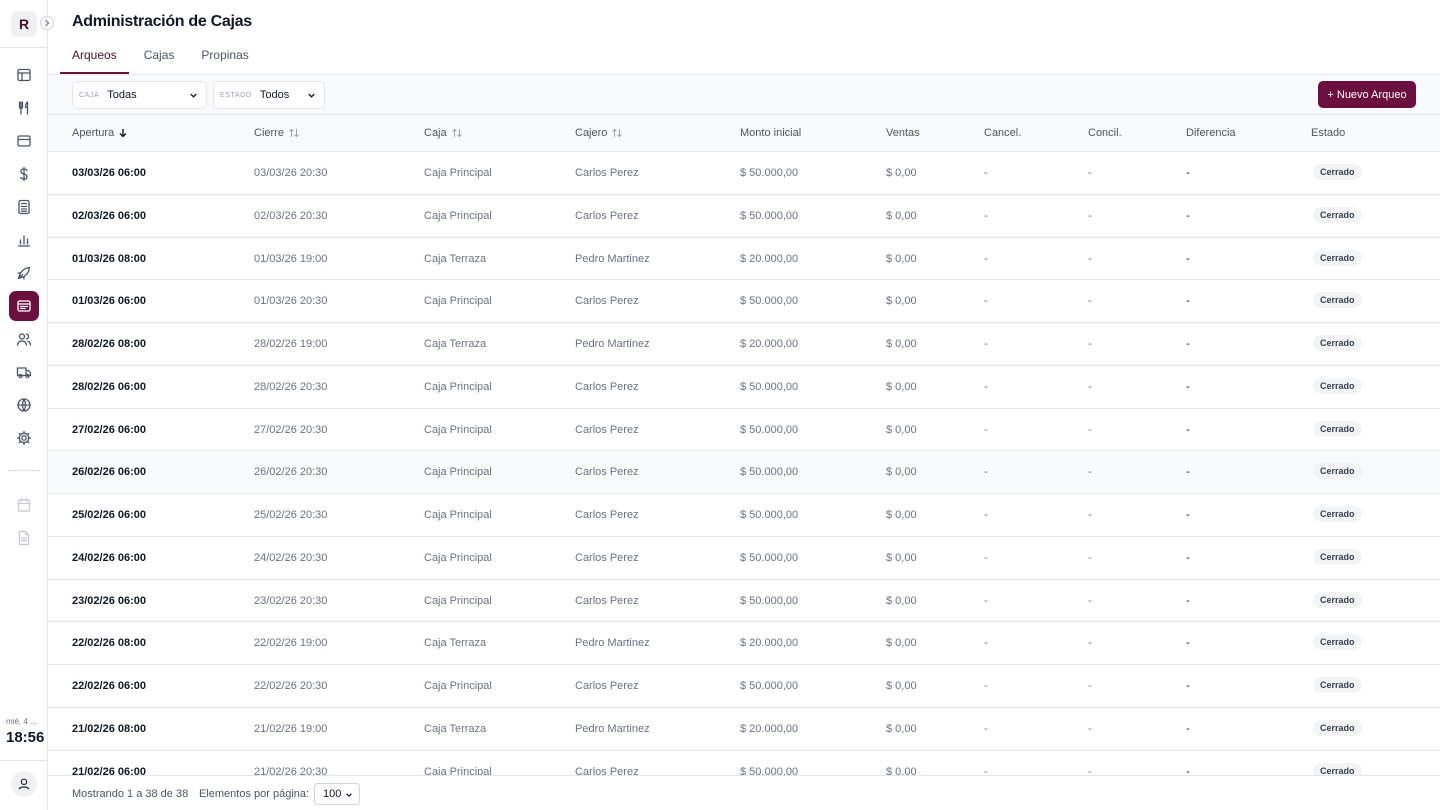 Image resolution: width=1440 pixels, height=810 pixels. I want to click on calculator-icon, so click(24, 207).